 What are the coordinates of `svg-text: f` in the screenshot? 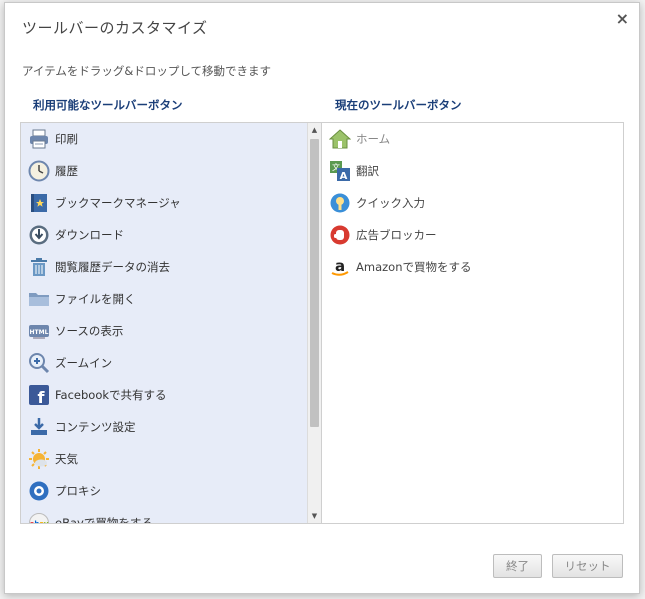 It's located at (42, 397).